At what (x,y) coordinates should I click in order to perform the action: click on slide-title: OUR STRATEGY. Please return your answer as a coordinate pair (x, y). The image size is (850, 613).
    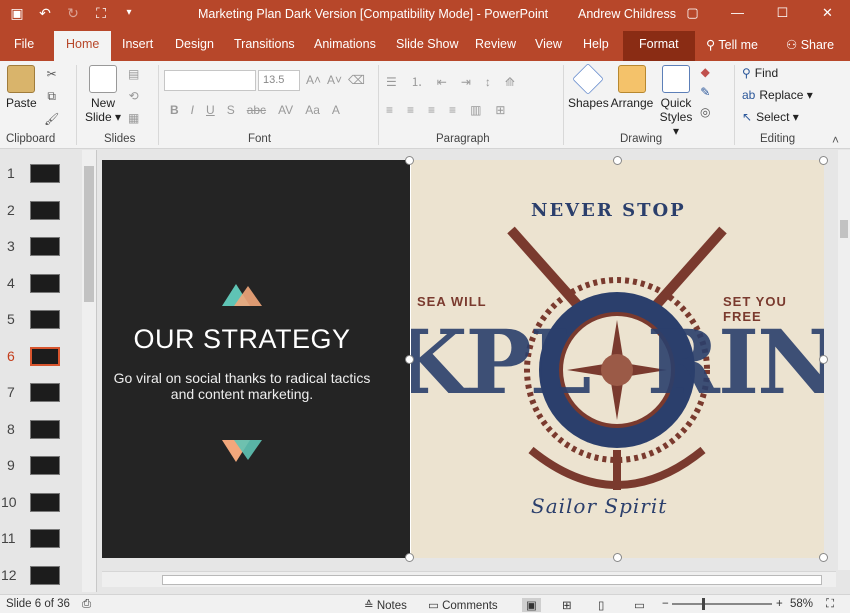
    Looking at the image, I should click on (242, 339).